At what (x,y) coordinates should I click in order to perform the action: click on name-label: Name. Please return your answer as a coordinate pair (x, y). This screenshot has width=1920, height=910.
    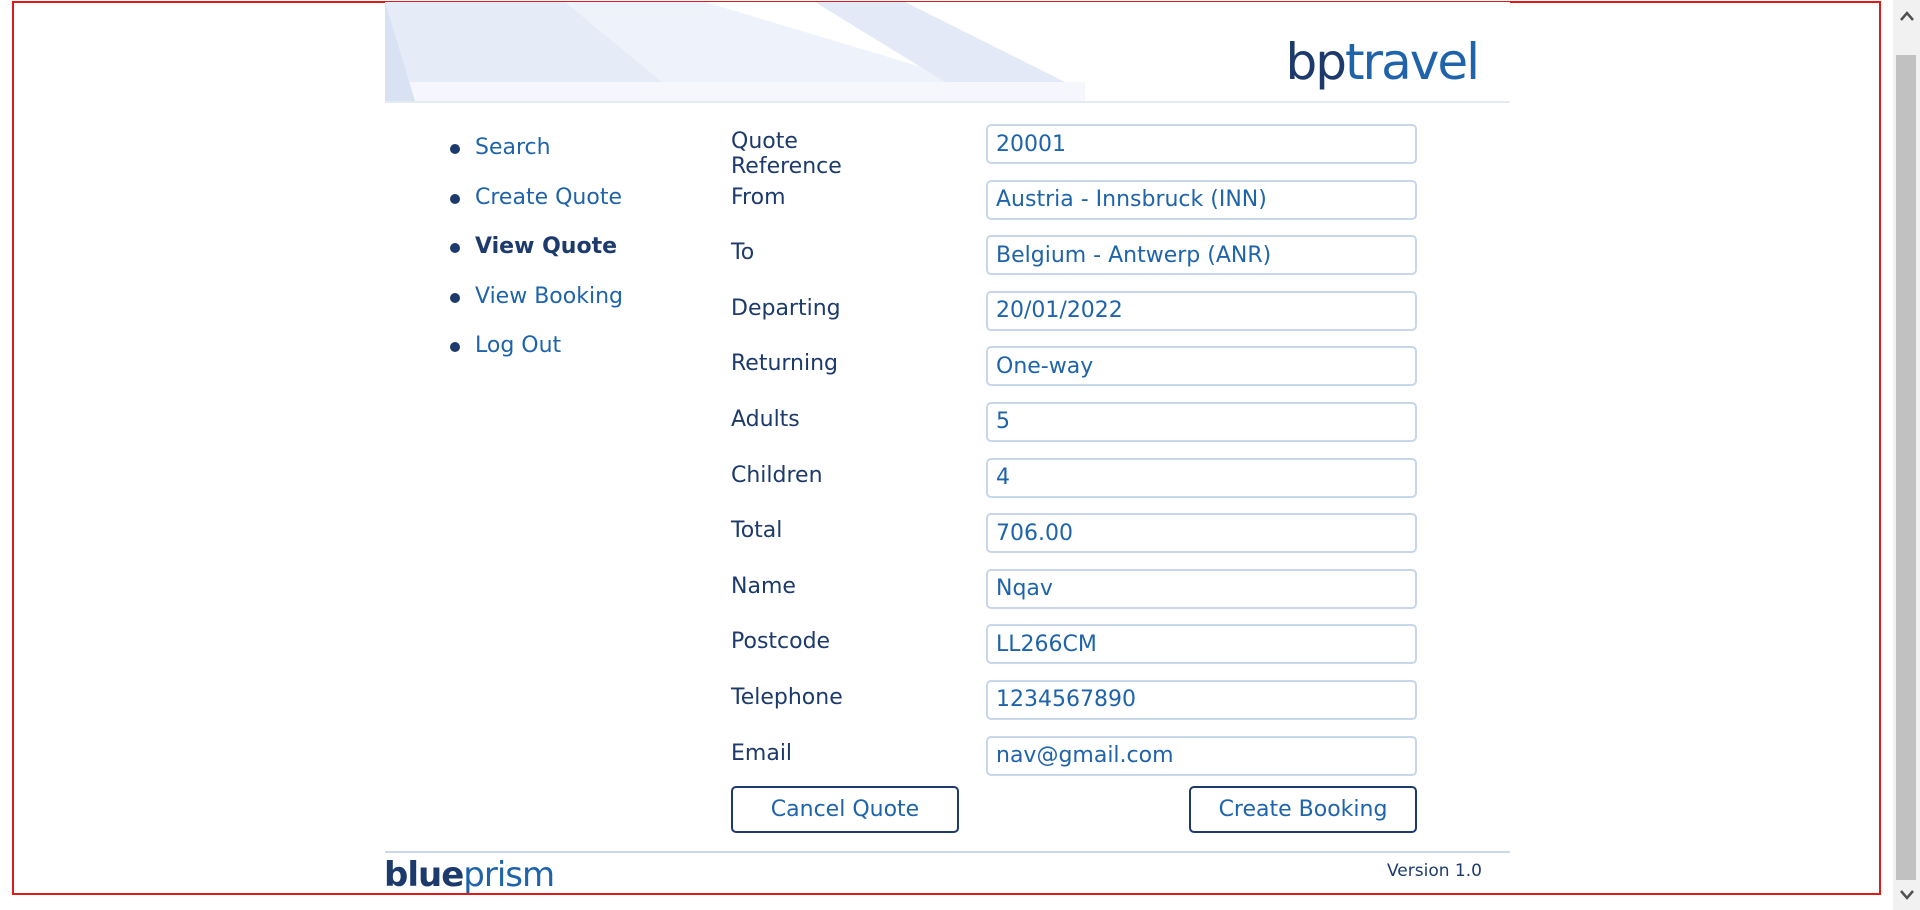
    Looking at the image, I should click on (763, 586).